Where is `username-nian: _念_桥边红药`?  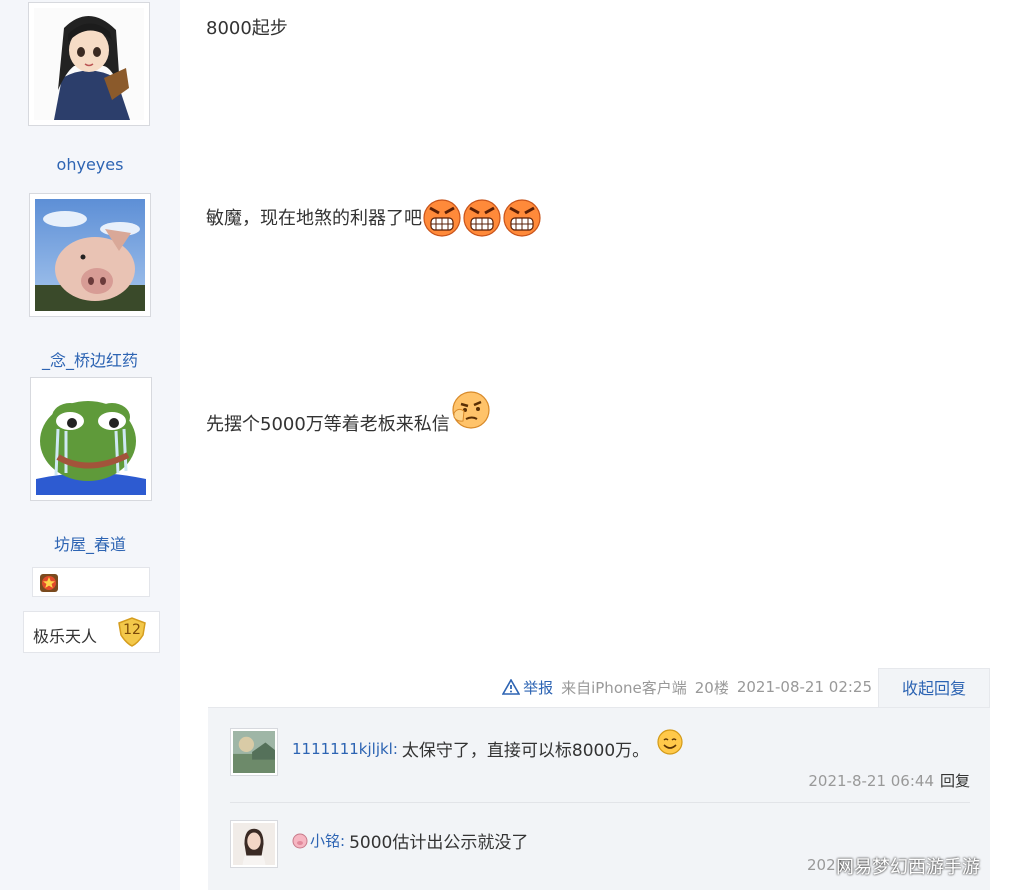
username-nian: _念_桥边红药 is located at coordinates (90, 359).